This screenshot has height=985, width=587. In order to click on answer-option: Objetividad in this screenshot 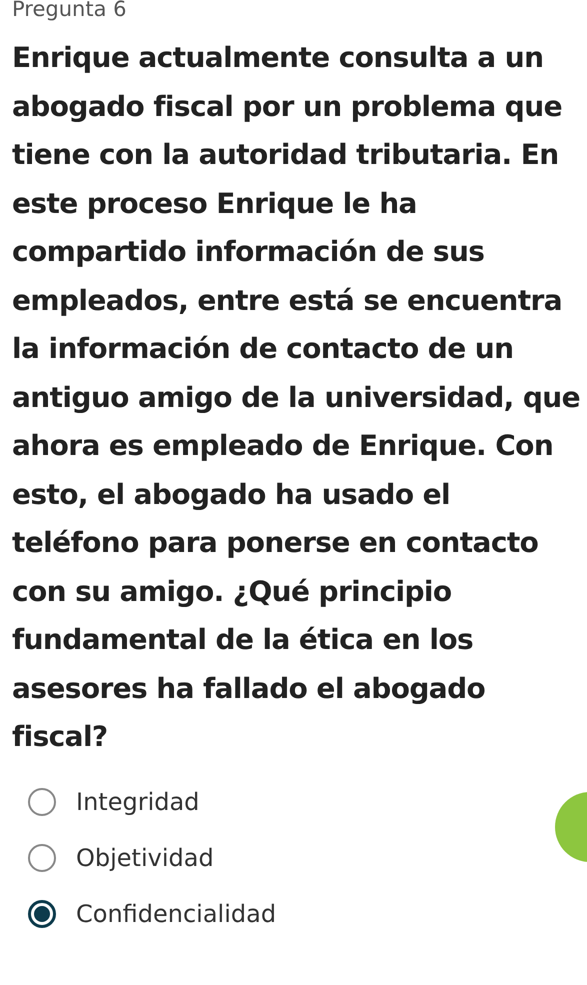, I will do `click(121, 858)`.